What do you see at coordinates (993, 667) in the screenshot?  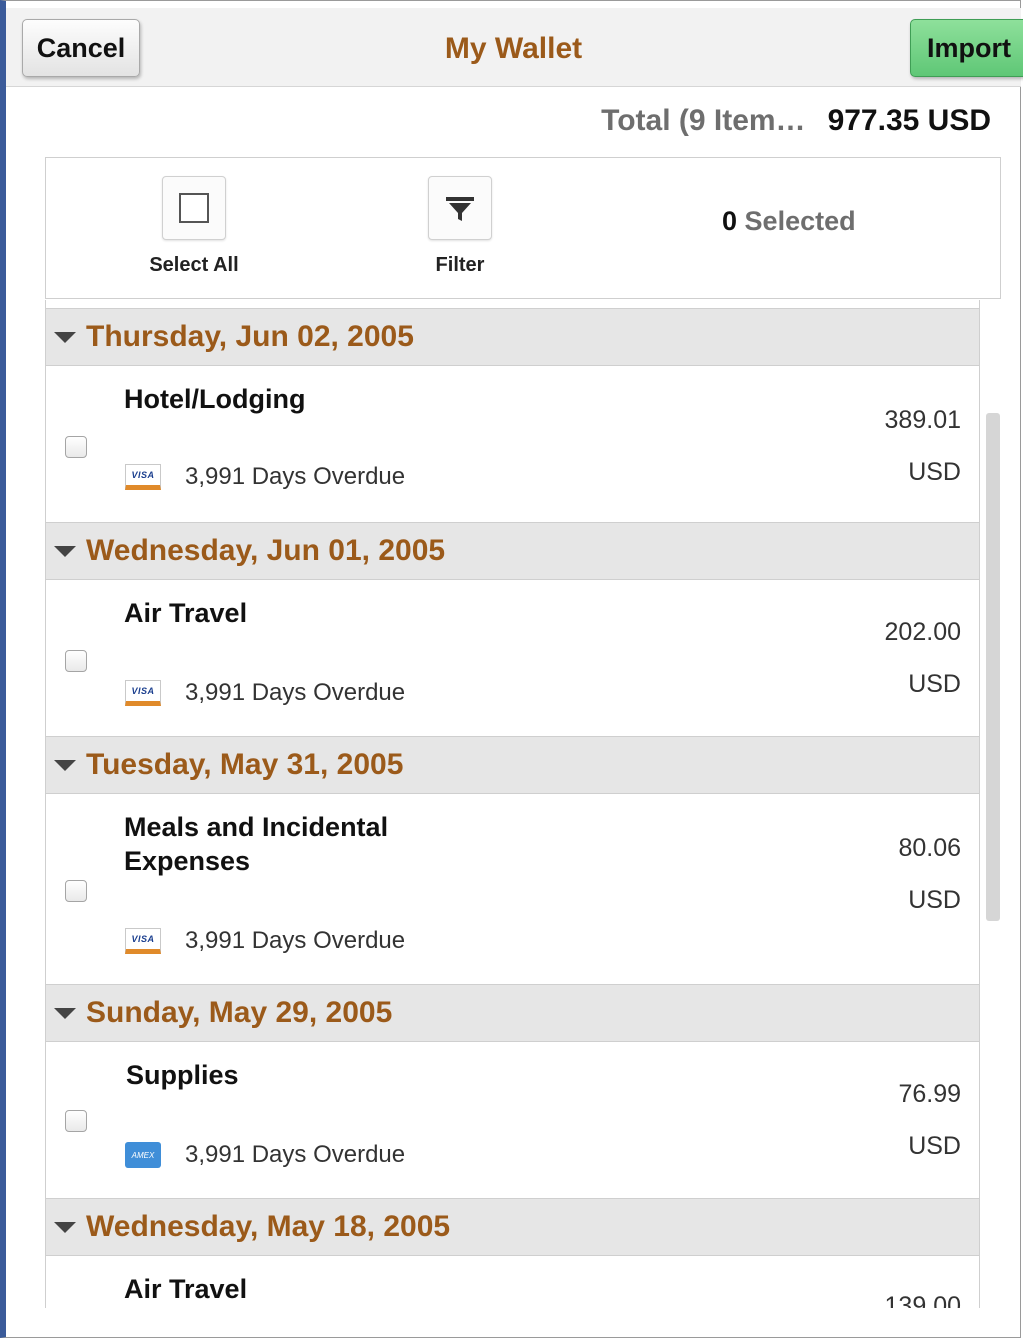 I see `scrollbar` at bounding box center [993, 667].